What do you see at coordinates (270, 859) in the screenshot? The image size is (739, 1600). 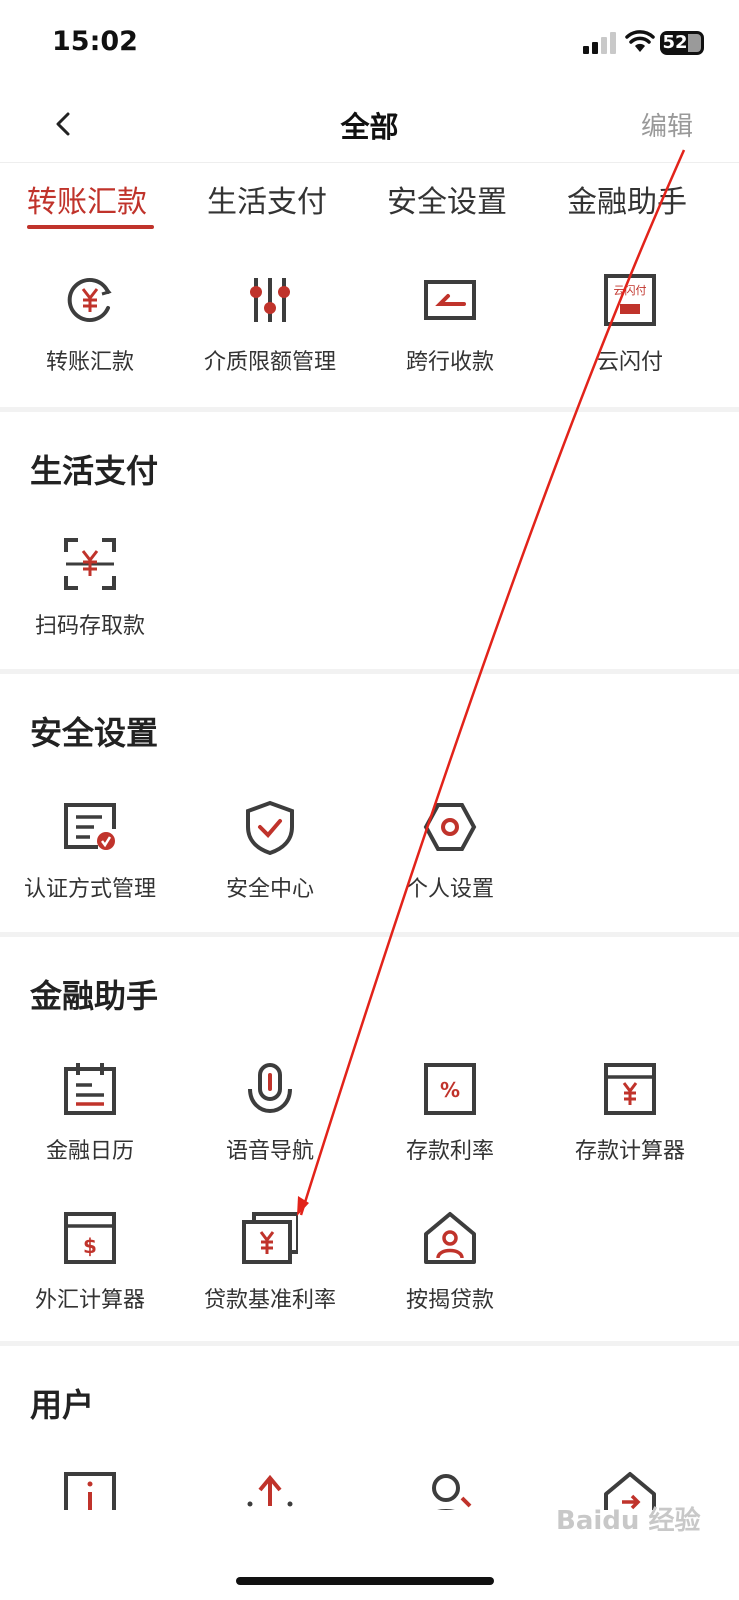 I see `grid-item-security-center: 安全中心` at bounding box center [270, 859].